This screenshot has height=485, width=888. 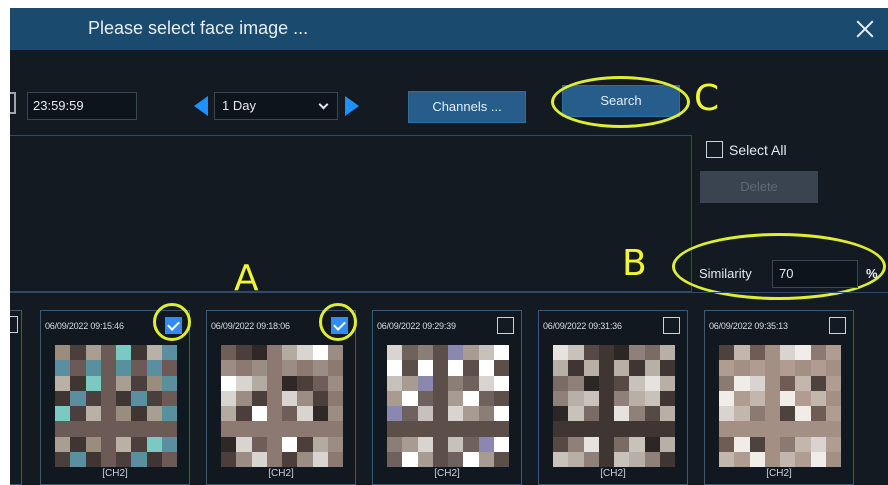 What do you see at coordinates (748, 326) in the screenshot?
I see `result-timestamp: 06/09/2022 09:35:13` at bounding box center [748, 326].